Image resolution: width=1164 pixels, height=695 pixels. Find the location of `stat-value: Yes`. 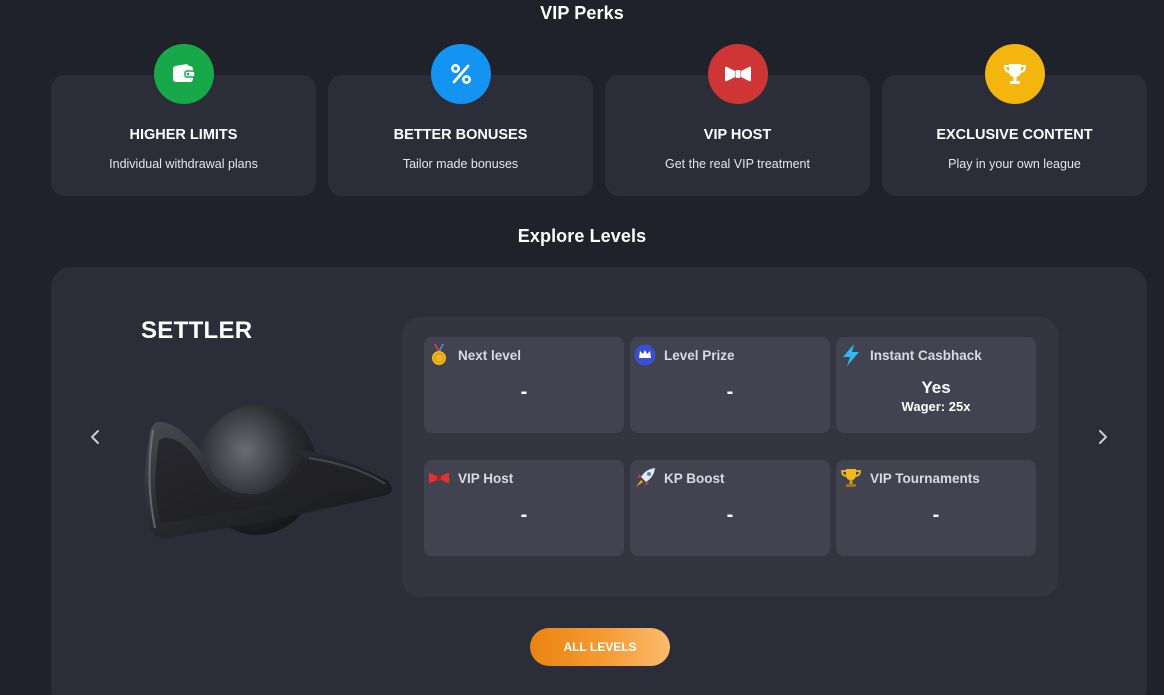

stat-value: Yes is located at coordinates (936, 387).